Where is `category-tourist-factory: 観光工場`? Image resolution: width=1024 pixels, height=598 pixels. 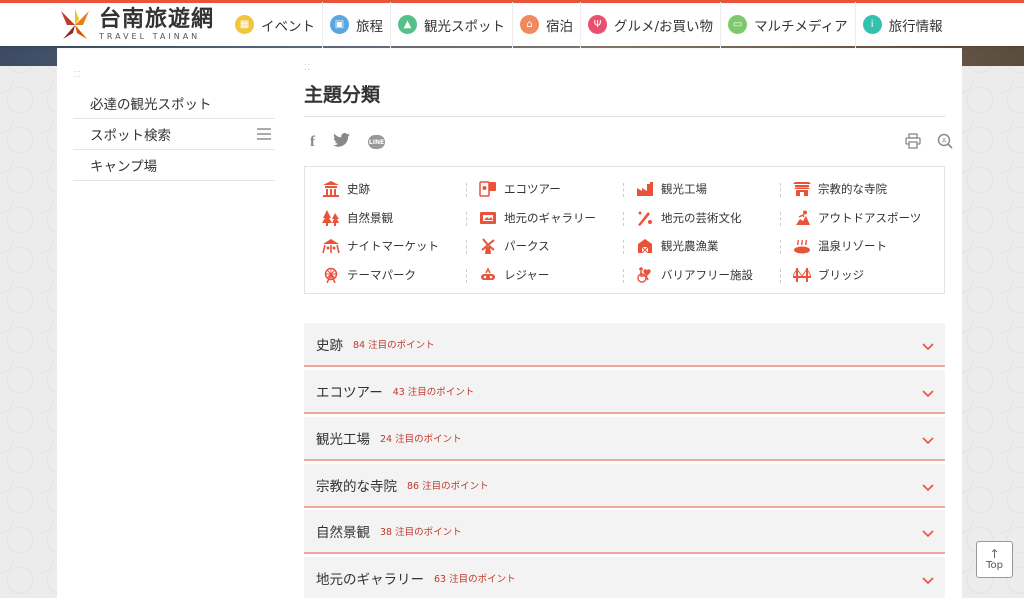 category-tourist-factory: 観光工場 is located at coordinates (713, 189).